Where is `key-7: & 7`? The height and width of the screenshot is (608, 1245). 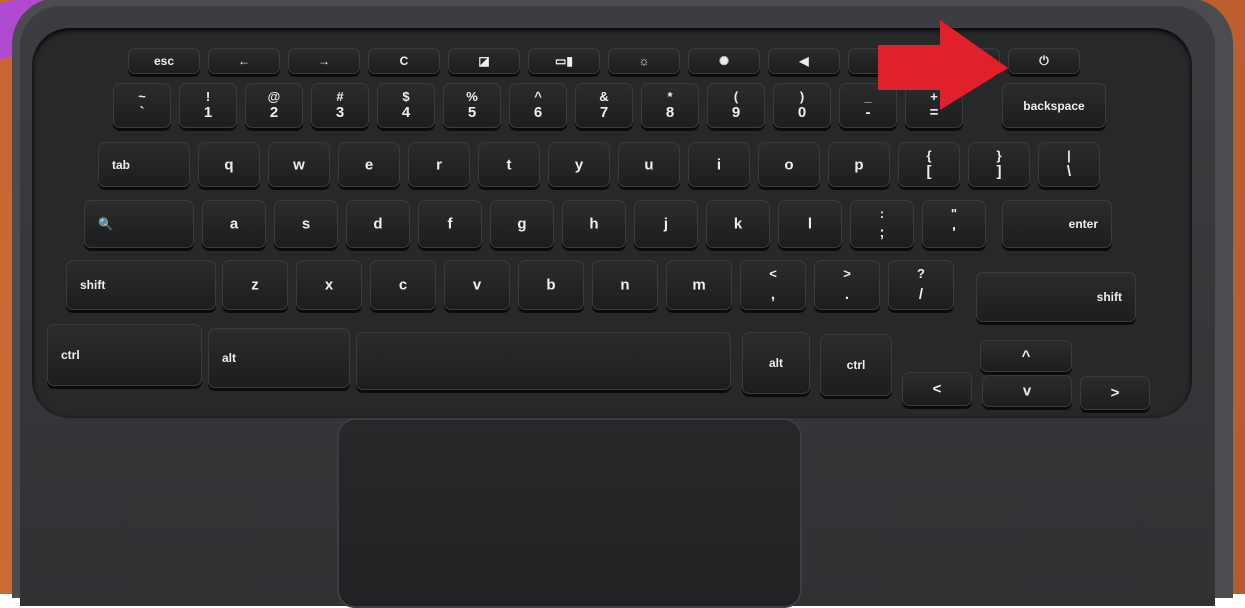
key-7: & 7 is located at coordinates (604, 105).